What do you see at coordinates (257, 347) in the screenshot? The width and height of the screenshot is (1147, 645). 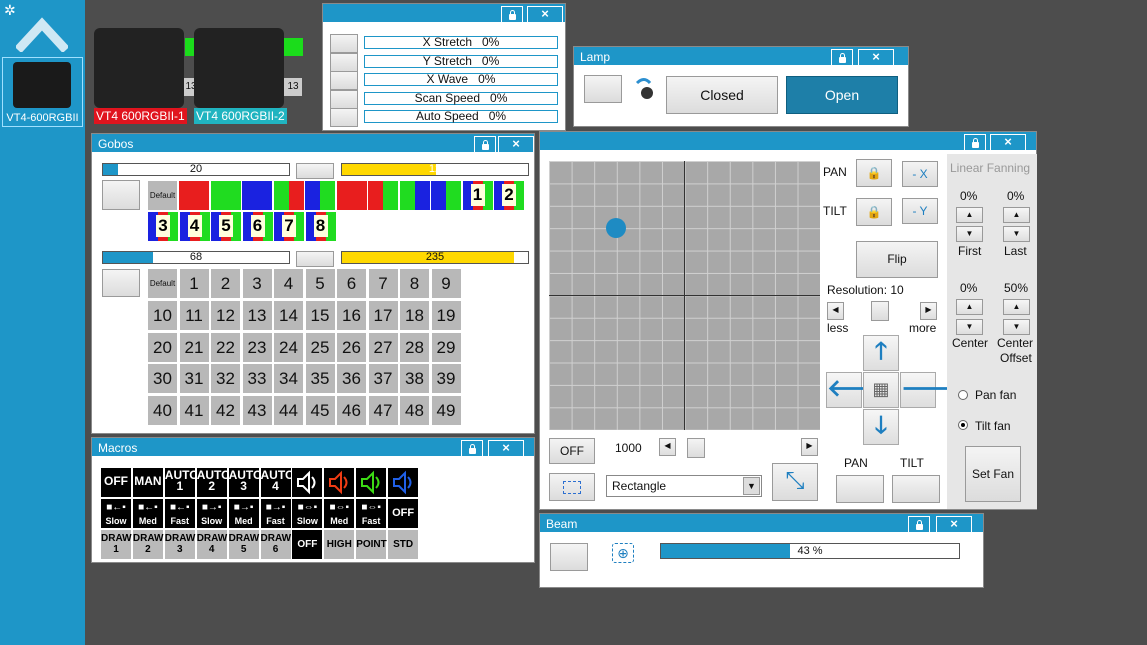 I see `gobo-number-button: 23` at bounding box center [257, 347].